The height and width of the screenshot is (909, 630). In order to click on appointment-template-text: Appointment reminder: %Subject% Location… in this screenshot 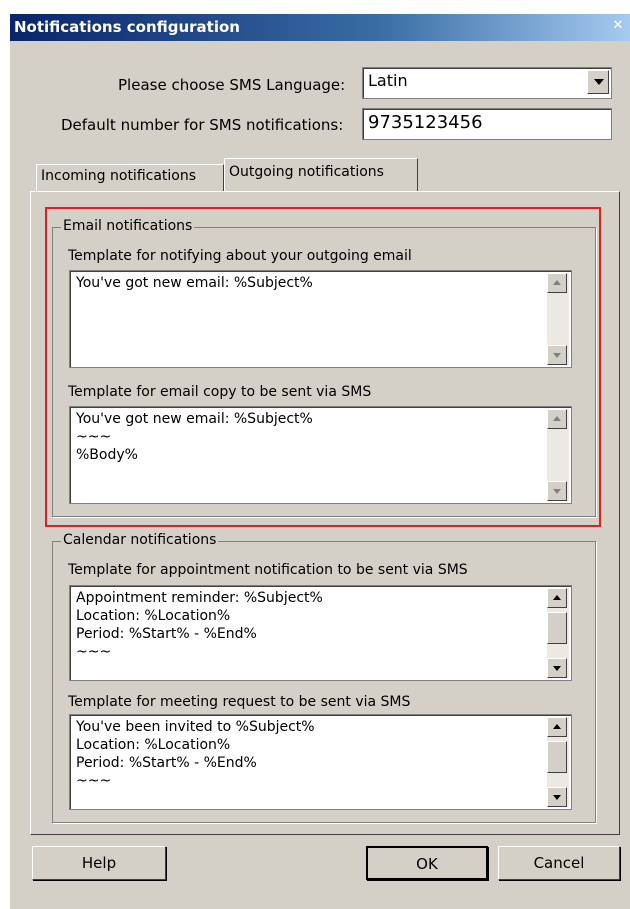, I will do `click(199, 625)`.